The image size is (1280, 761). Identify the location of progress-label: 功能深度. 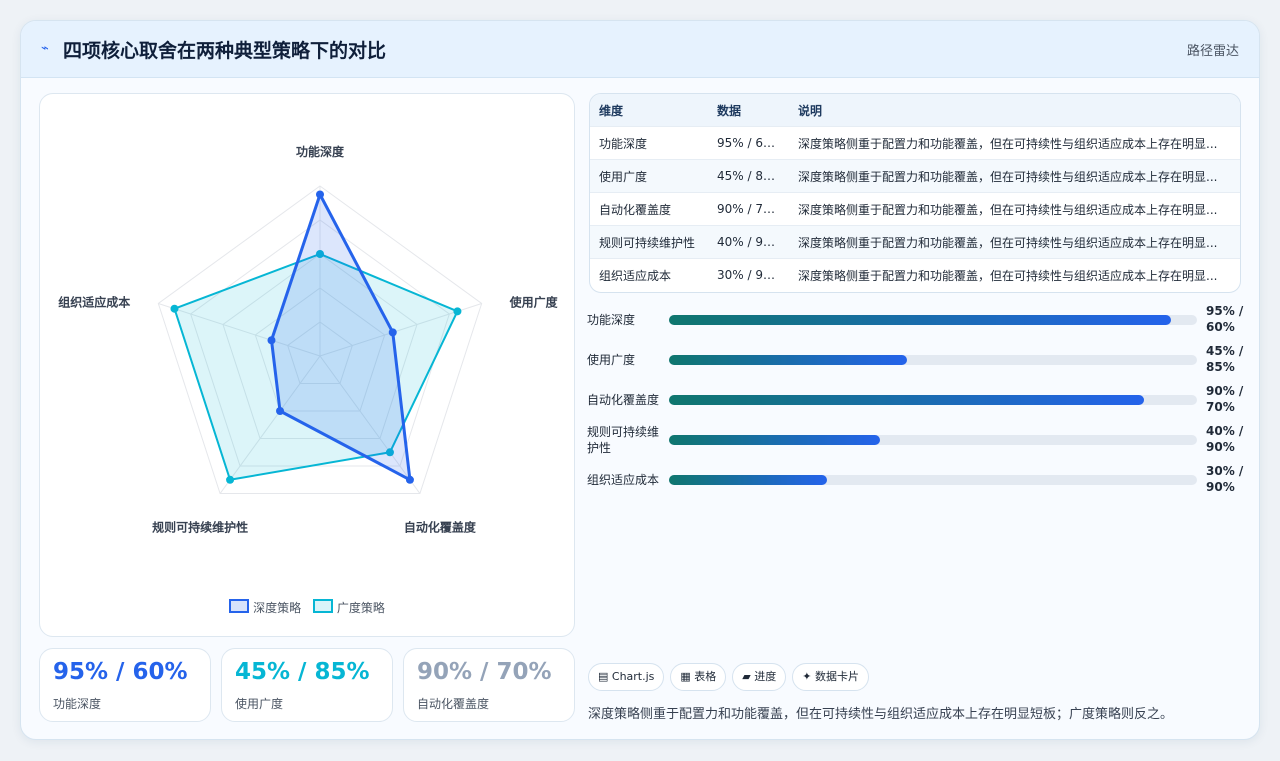
(611, 320).